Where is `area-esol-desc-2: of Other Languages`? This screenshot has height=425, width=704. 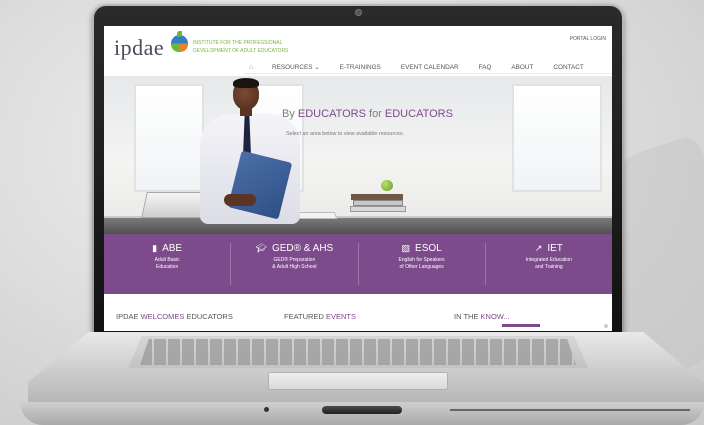 area-esol-desc-2: of Other Languages is located at coordinates (421, 267).